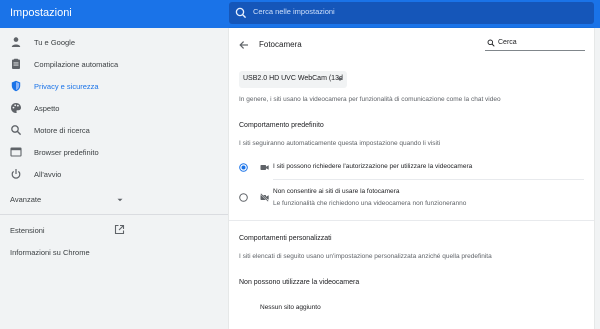  Describe the element at coordinates (243, 167) in the screenshot. I see `radio-allow-selected` at that location.